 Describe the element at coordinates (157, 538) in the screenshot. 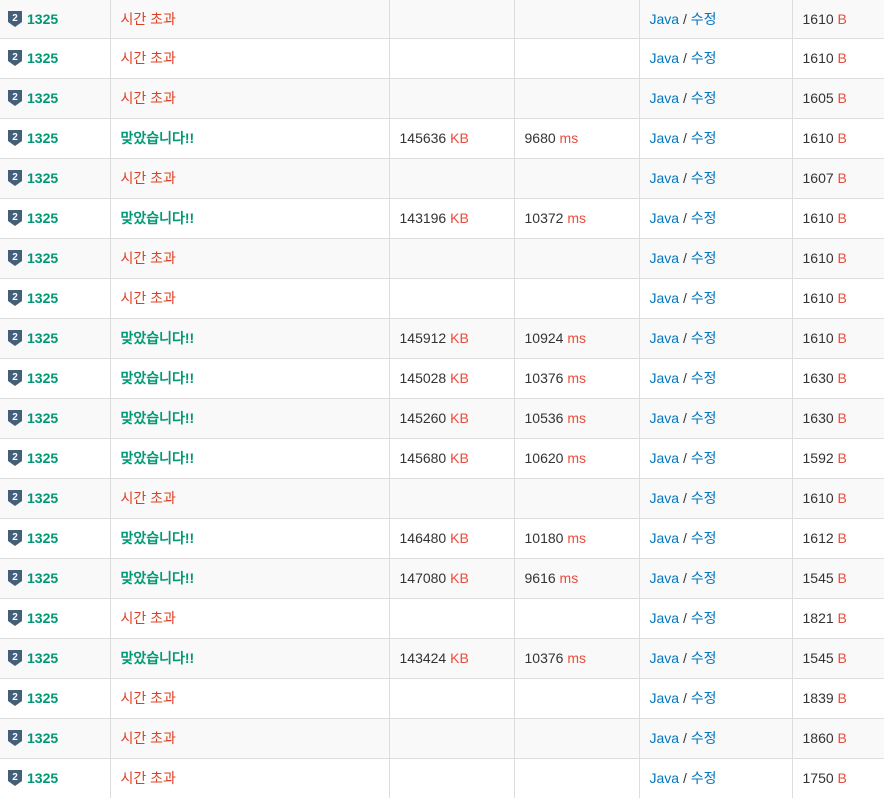

I see `result-text: 맞았습니다!!` at that location.